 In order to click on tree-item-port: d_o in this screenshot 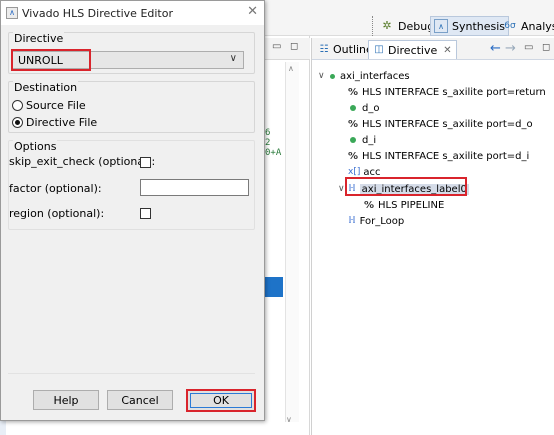, I will do `click(364, 108)`.